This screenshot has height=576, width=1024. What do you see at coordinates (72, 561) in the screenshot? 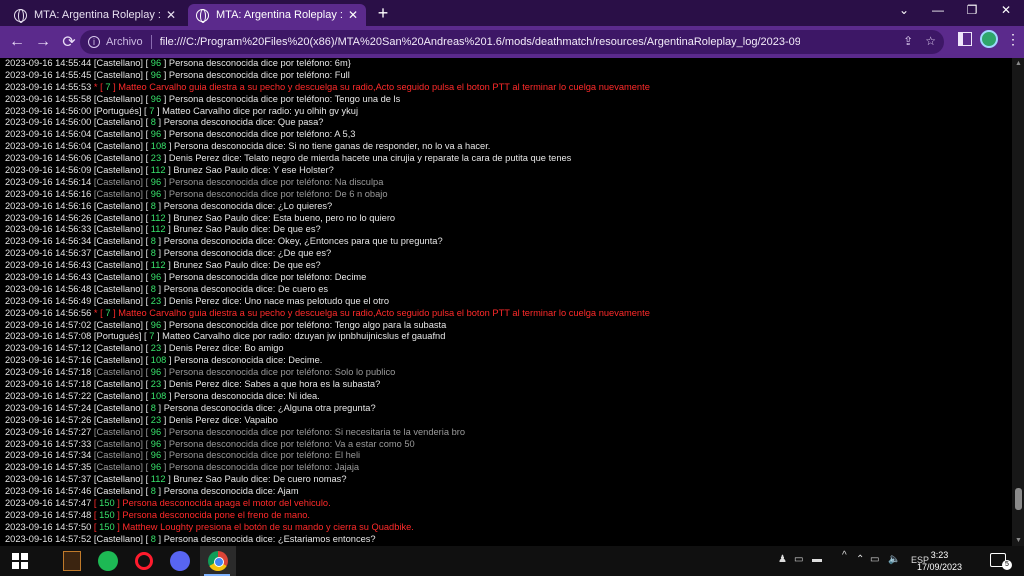
I see `taskbar-app-mta` at bounding box center [72, 561].